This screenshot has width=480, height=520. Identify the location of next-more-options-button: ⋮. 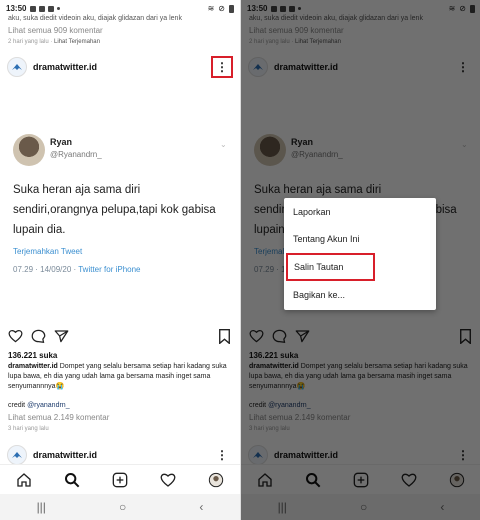
(222, 455).